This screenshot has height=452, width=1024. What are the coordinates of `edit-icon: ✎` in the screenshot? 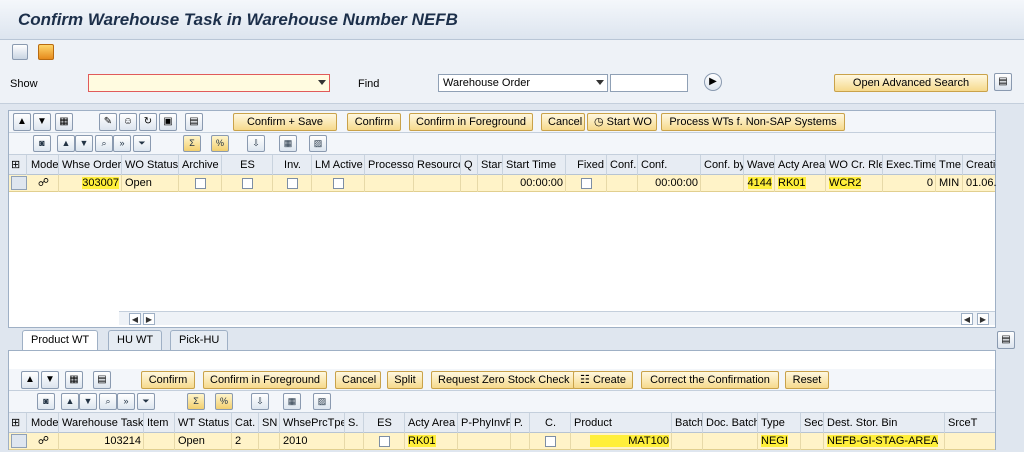 It's located at (108, 122).